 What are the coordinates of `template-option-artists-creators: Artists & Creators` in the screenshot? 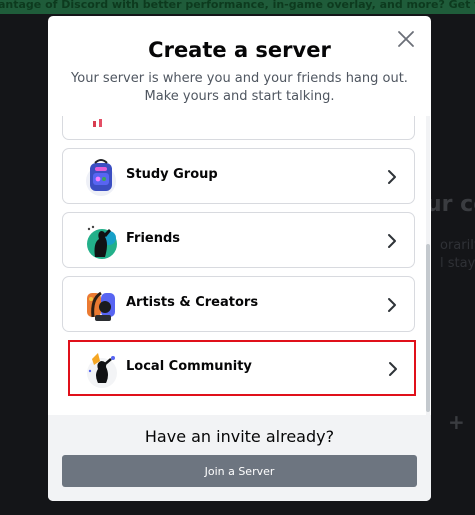 It's located at (238, 304).